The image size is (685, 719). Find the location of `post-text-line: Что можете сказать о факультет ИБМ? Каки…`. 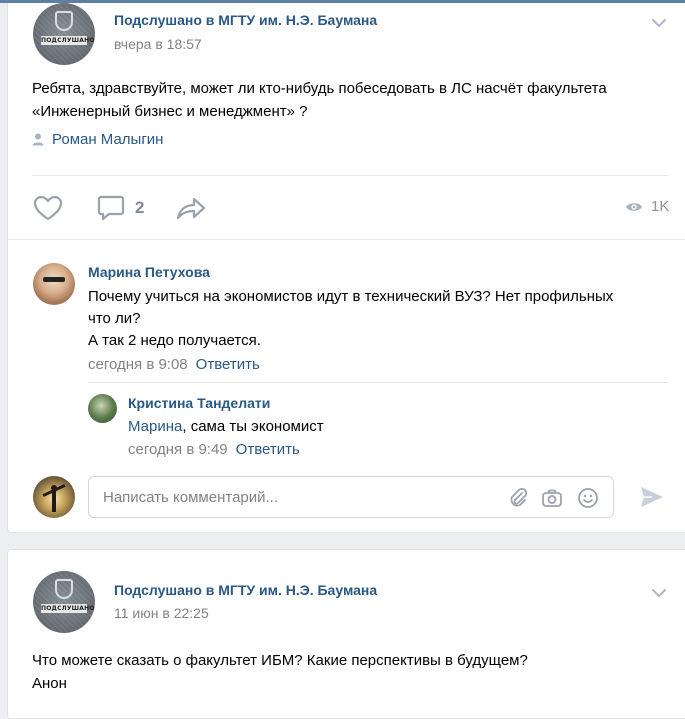

post-text-line: Что можете сказать о факультет ИБМ? Каки… is located at coordinates (280, 660).